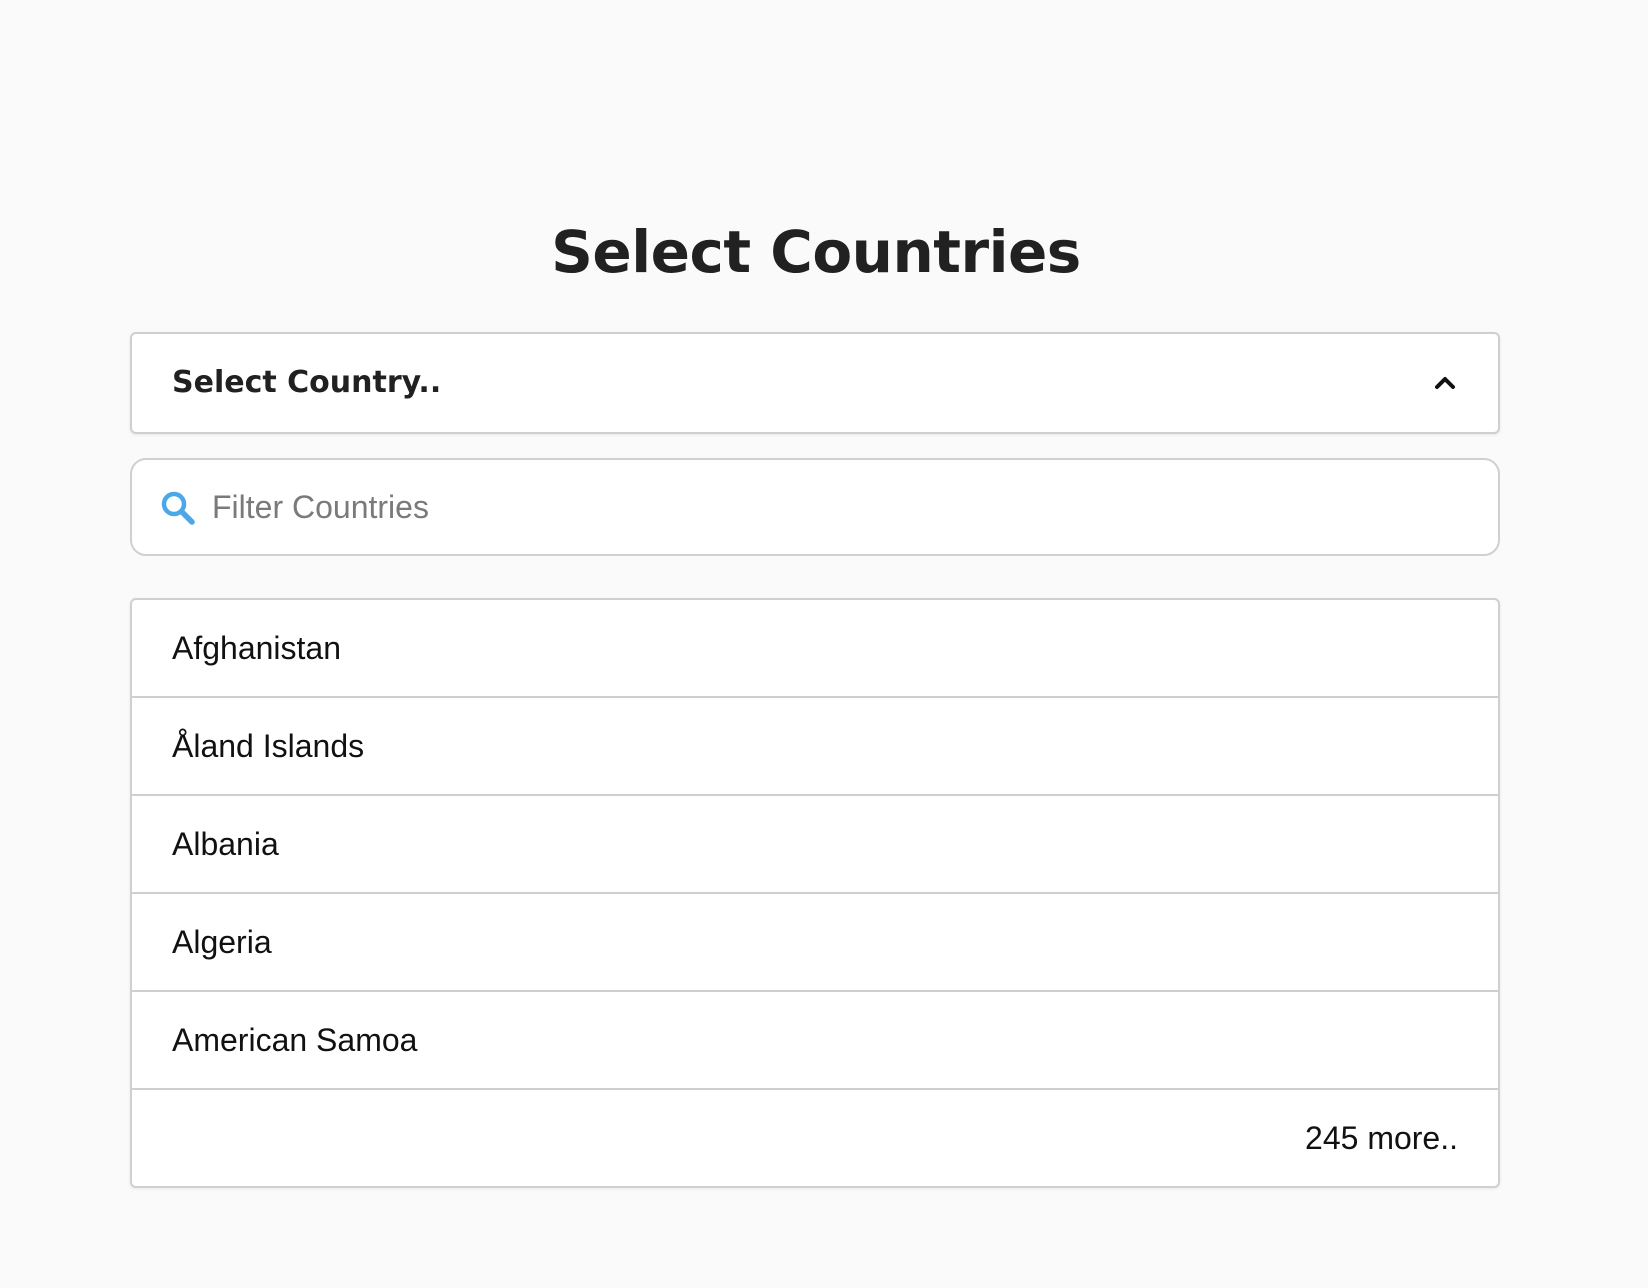  What do you see at coordinates (842, 507) in the screenshot?
I see `filter-input` at bounding box center [842, 507].